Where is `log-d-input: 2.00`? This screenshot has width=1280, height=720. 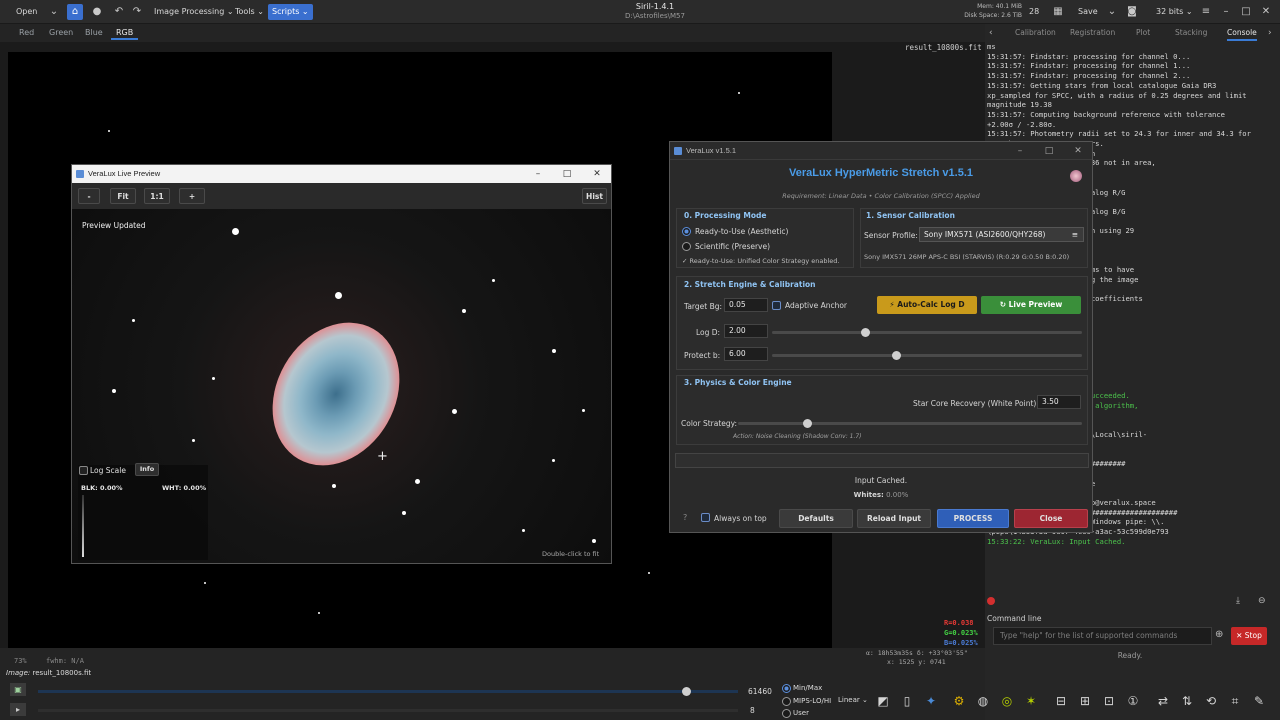 log-d-input: 2.00 is located at coordinates (746, 331).